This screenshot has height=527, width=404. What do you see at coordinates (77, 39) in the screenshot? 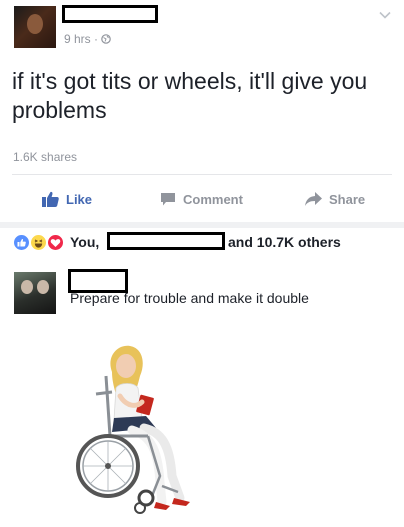
I see `post-time: 9 hrs` at bounding box center [77, 39].